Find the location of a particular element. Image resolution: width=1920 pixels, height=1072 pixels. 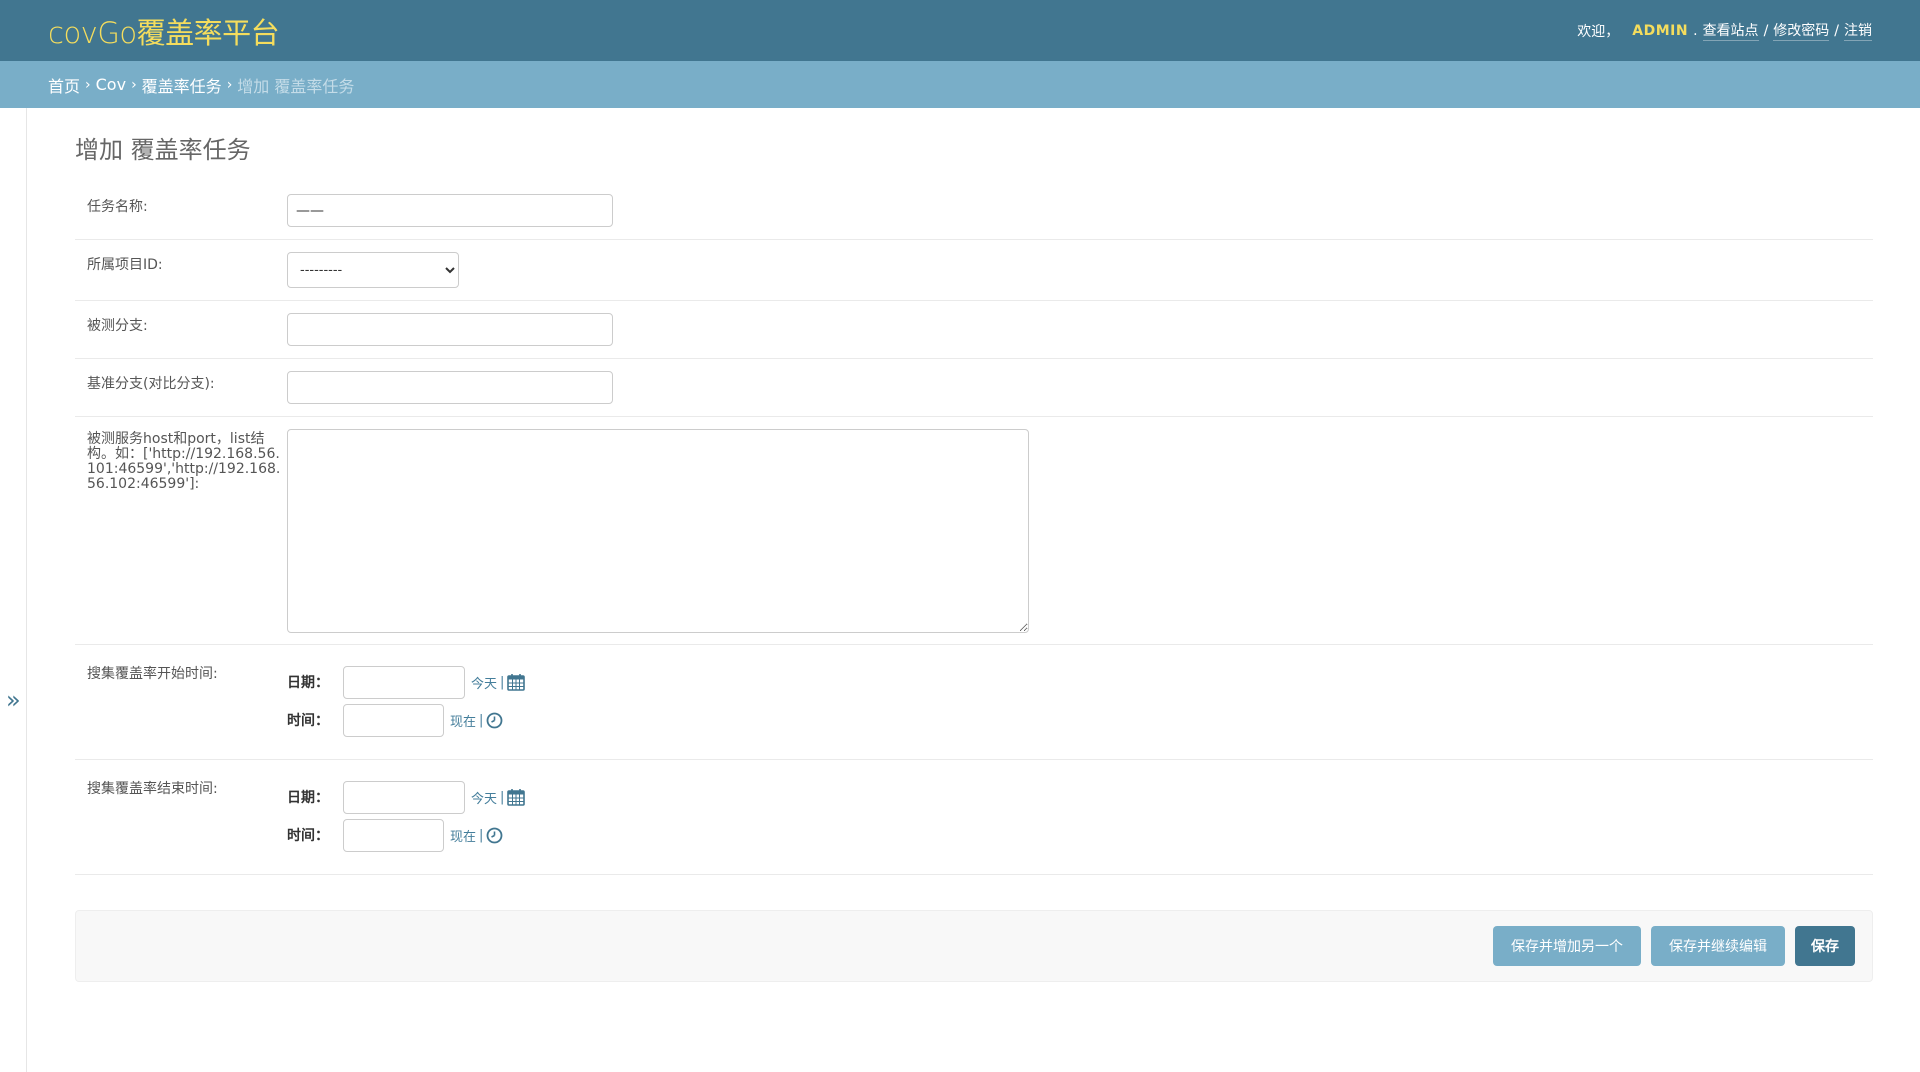

user-tools: 欢迎， ADMIN. 查看站点 / 修改密码 / 注销 is located at coordinates (1724, 30).